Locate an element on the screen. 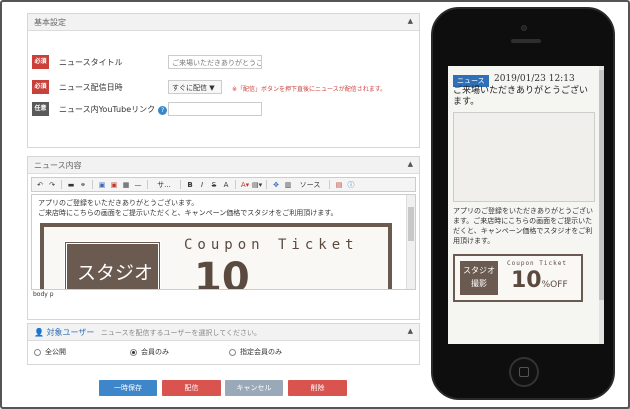 Image resolution: width=630 pixels, height=409 pixels. editor-line: アプリのご登録をいただきありがとうございます。 is located at coordinates (118, 203).